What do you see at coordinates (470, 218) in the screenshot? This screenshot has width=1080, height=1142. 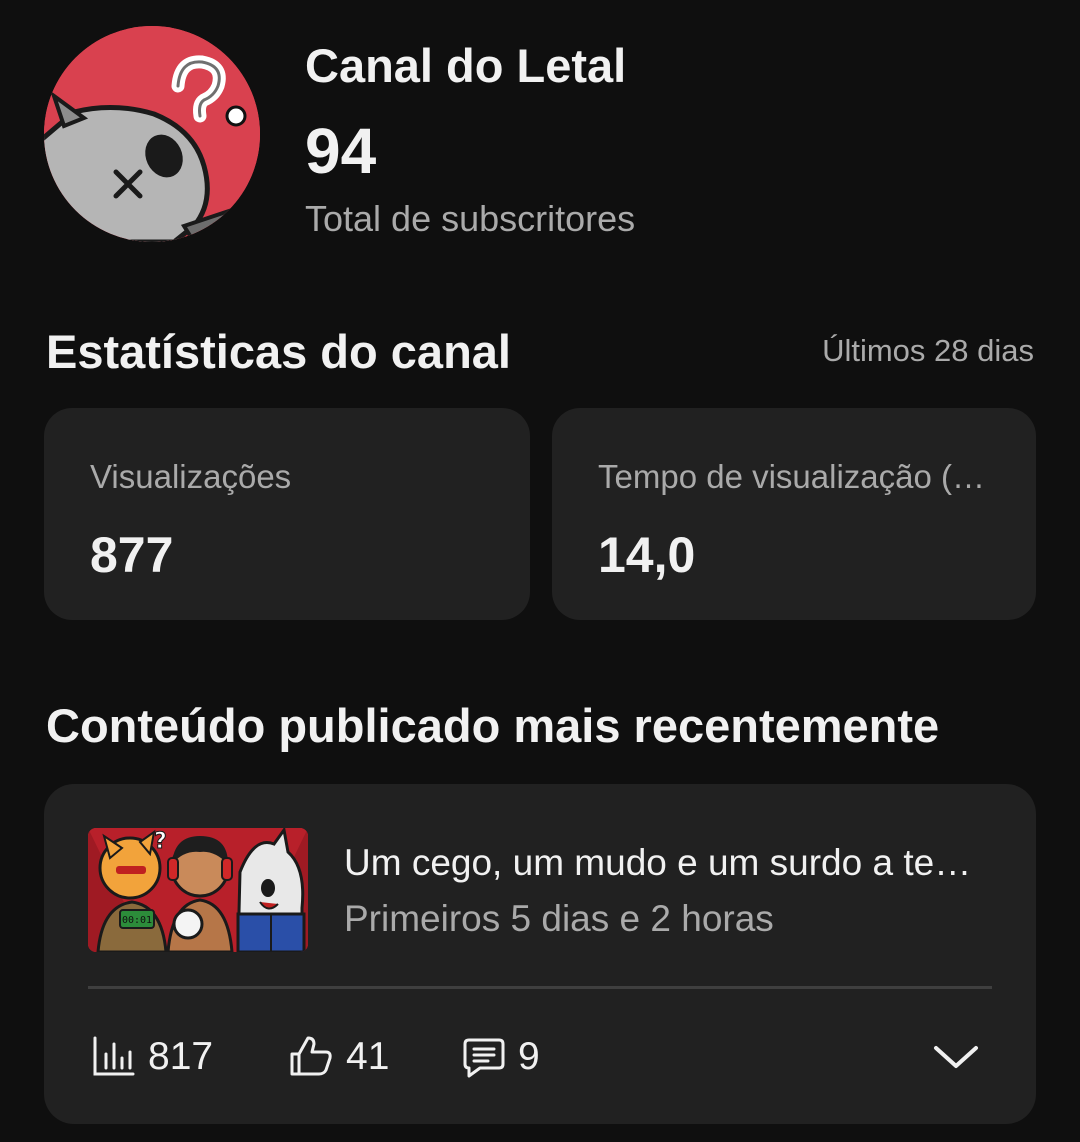 I see `subscriber-label: Total de subscritores` at bounding box center [470, 218].